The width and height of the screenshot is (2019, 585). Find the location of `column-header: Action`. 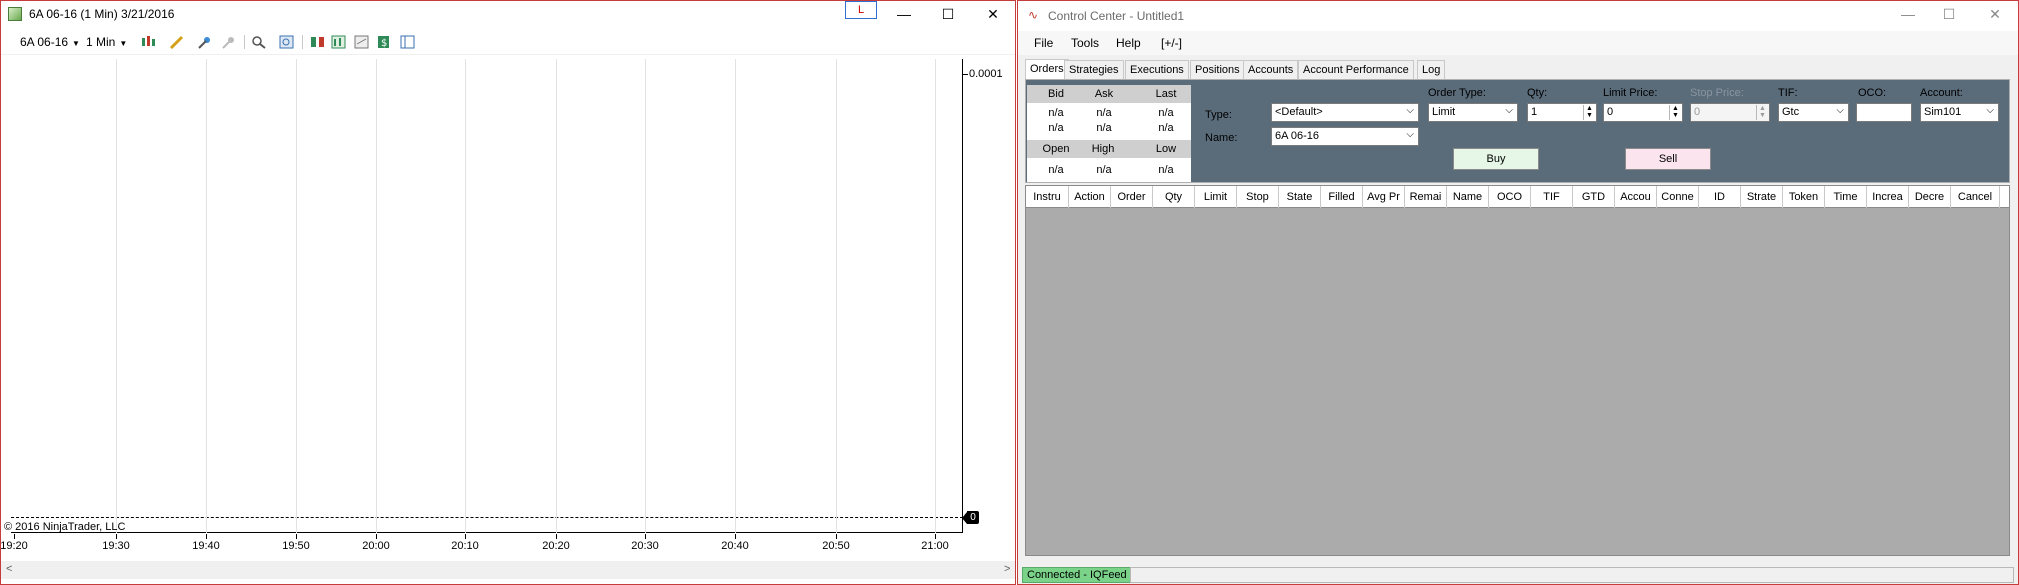

column-header: Action is located at coordinates (1090, 197).